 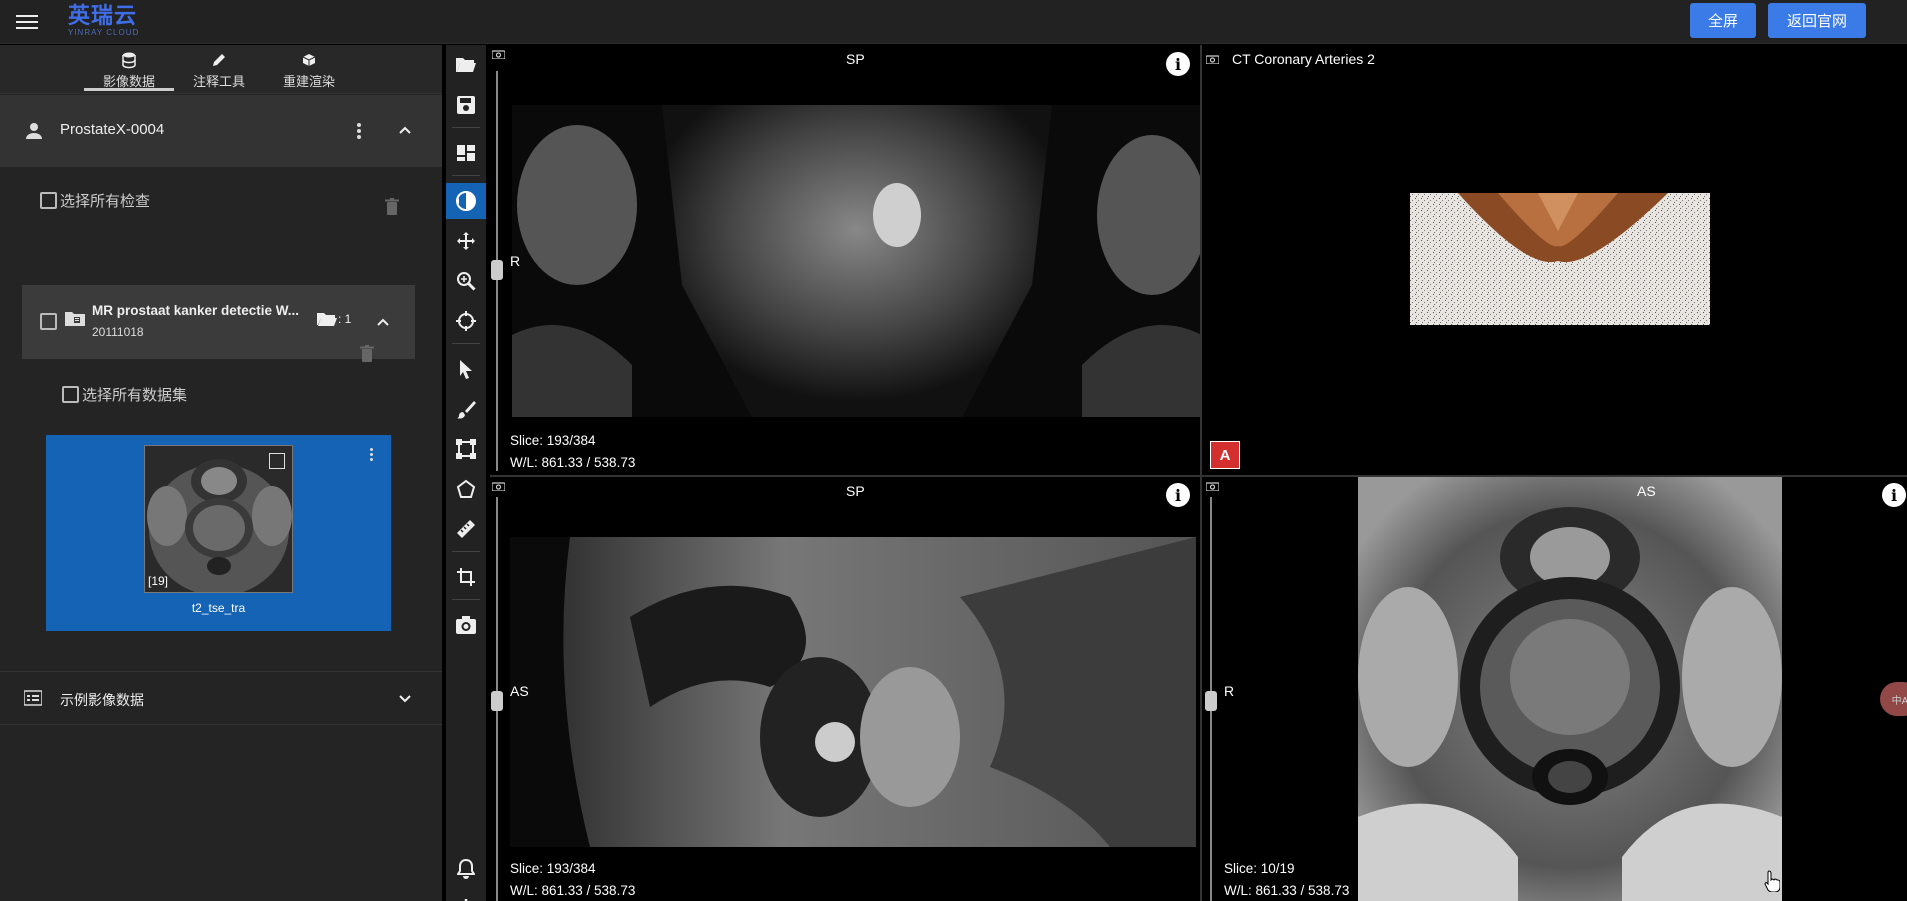 I want to click on brush-tool, so click(x=466, y=409).